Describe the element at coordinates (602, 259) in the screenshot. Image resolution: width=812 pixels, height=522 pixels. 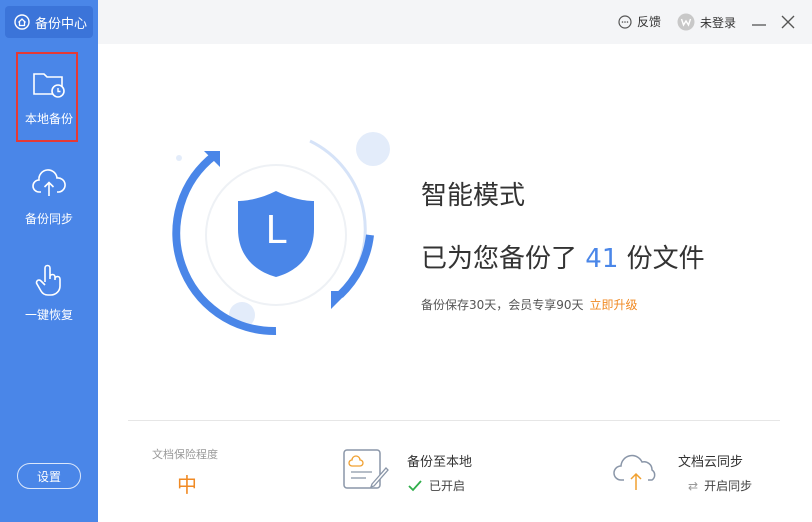
I see `backup-count: 41` at that location.